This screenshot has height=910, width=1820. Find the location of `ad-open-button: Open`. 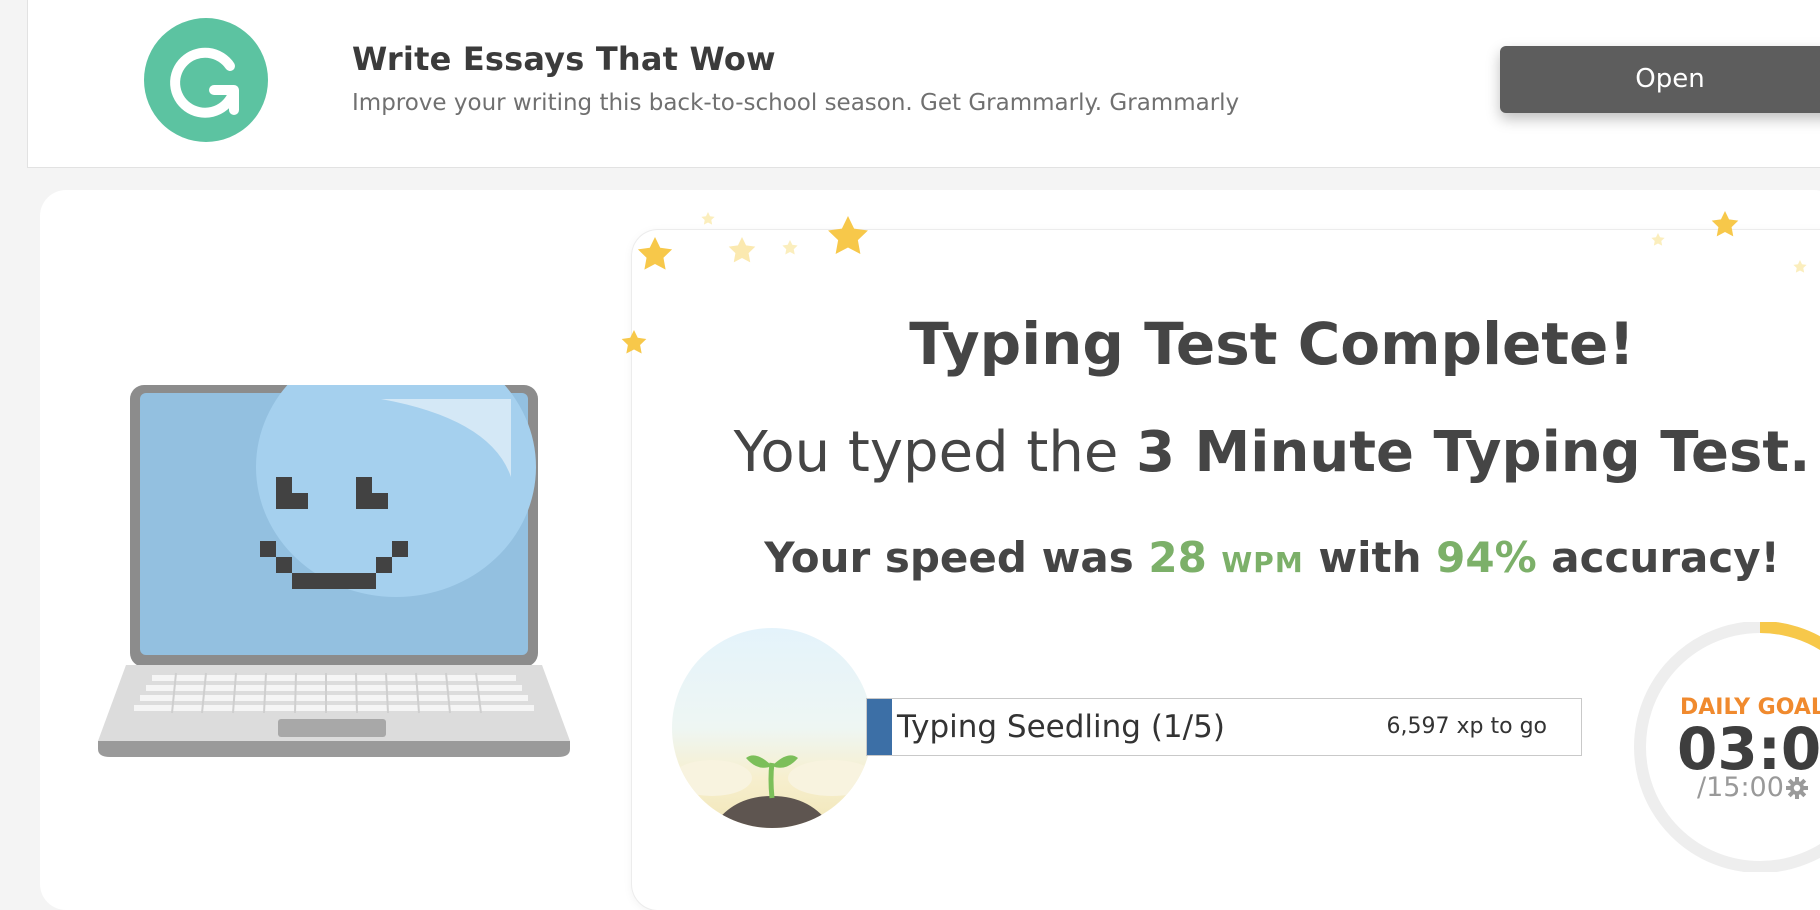

ad-open-button: Open is located at coordinates (1660, 79).